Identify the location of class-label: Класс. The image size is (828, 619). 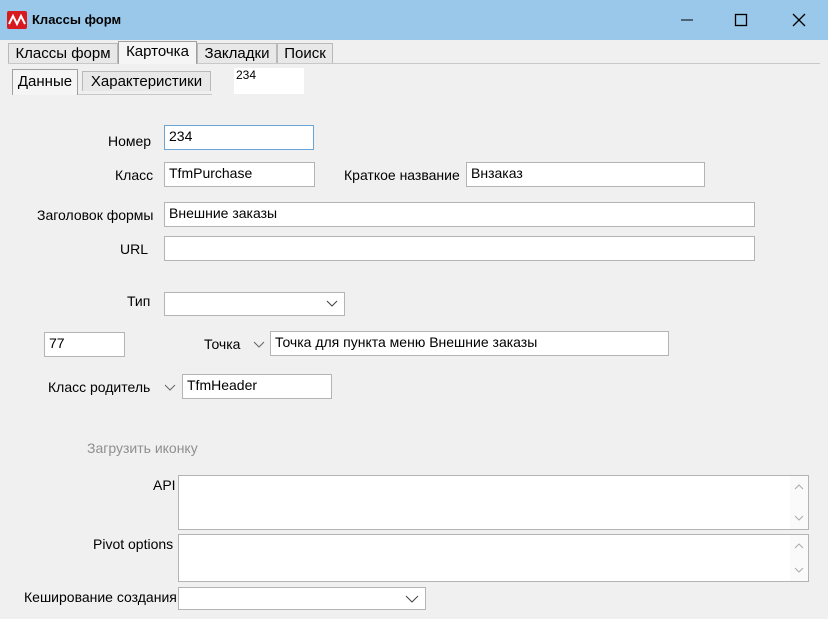
(134, 175).